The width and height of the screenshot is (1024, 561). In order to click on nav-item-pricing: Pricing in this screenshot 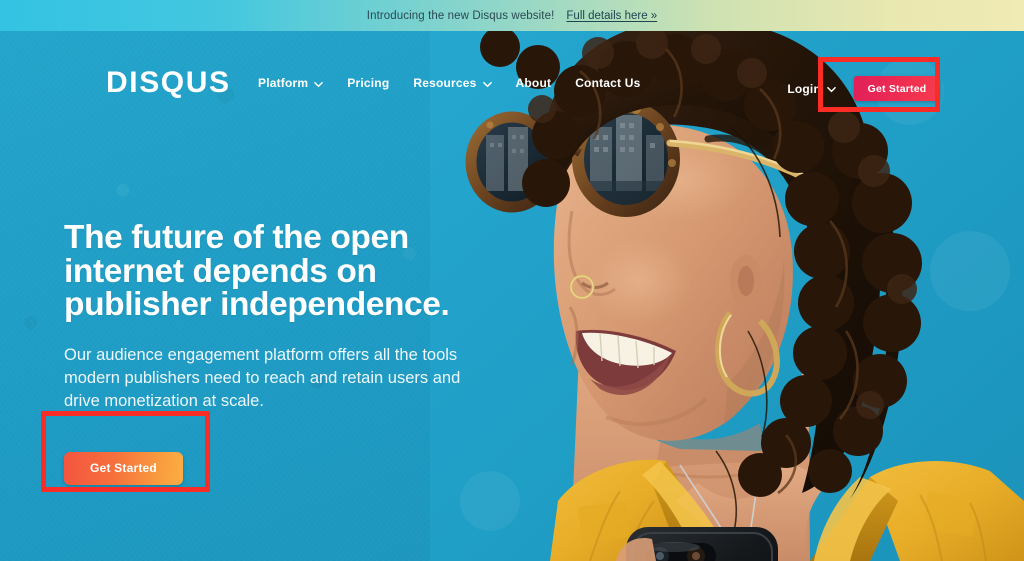, I will do `click(368, 83)`.